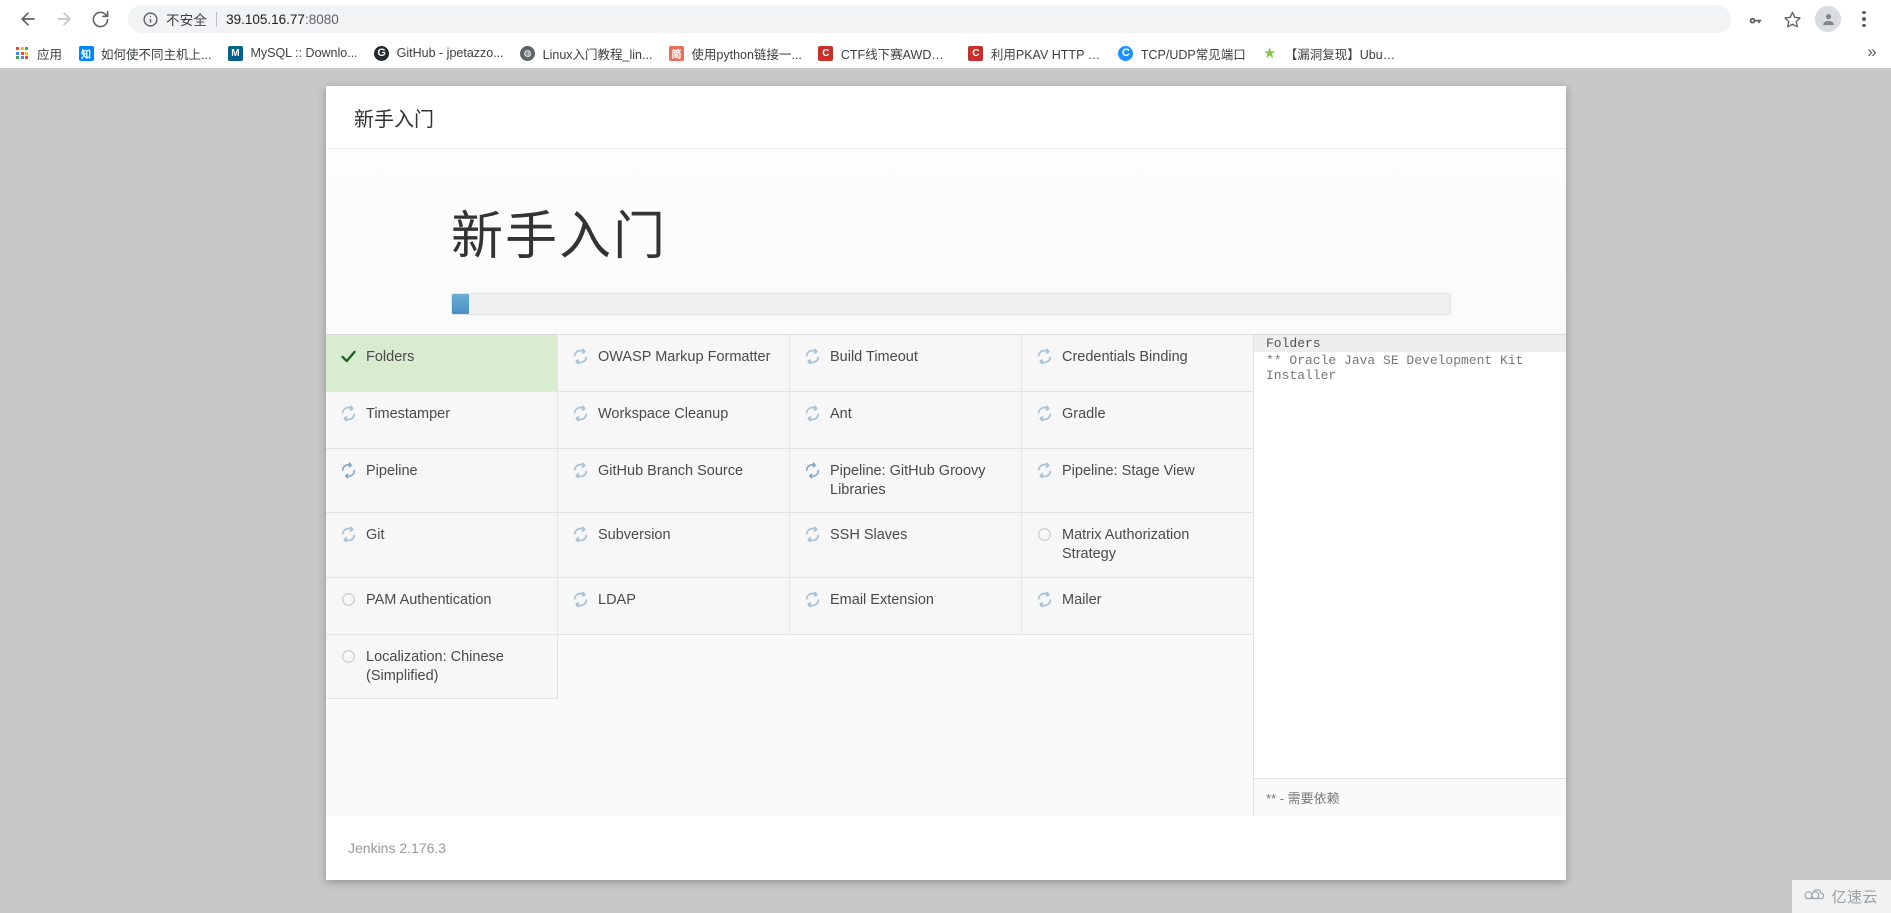 Image resolution: width=1891 pixels, height=913 pixels. I want to click on omnibox-divider, so click(217, 19).